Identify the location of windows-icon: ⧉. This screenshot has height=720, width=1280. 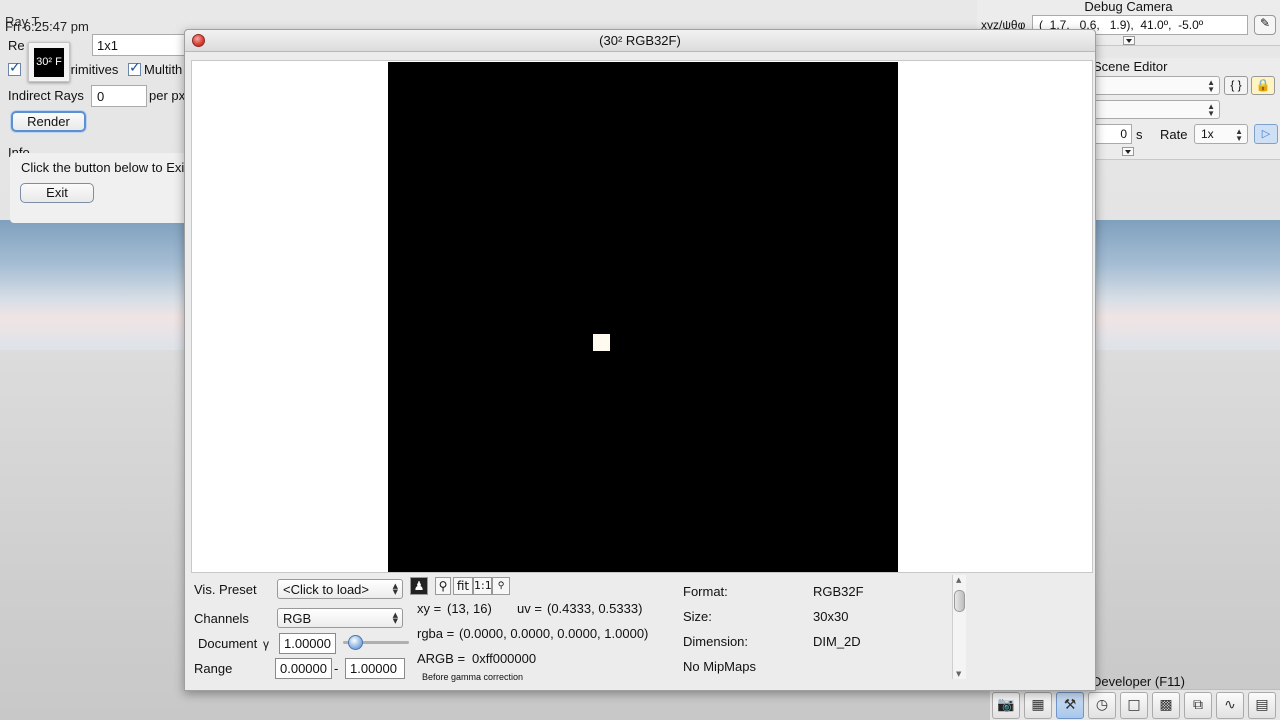
(1198, 705).